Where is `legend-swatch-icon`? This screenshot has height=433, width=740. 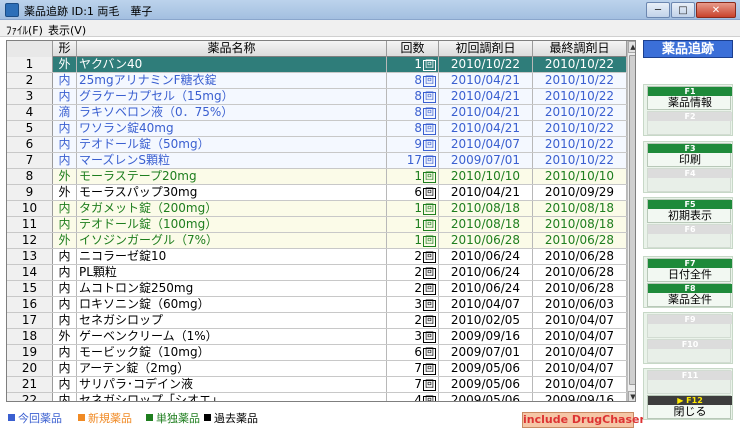 legend-swatch-icon is located at coordinates (207, 417).